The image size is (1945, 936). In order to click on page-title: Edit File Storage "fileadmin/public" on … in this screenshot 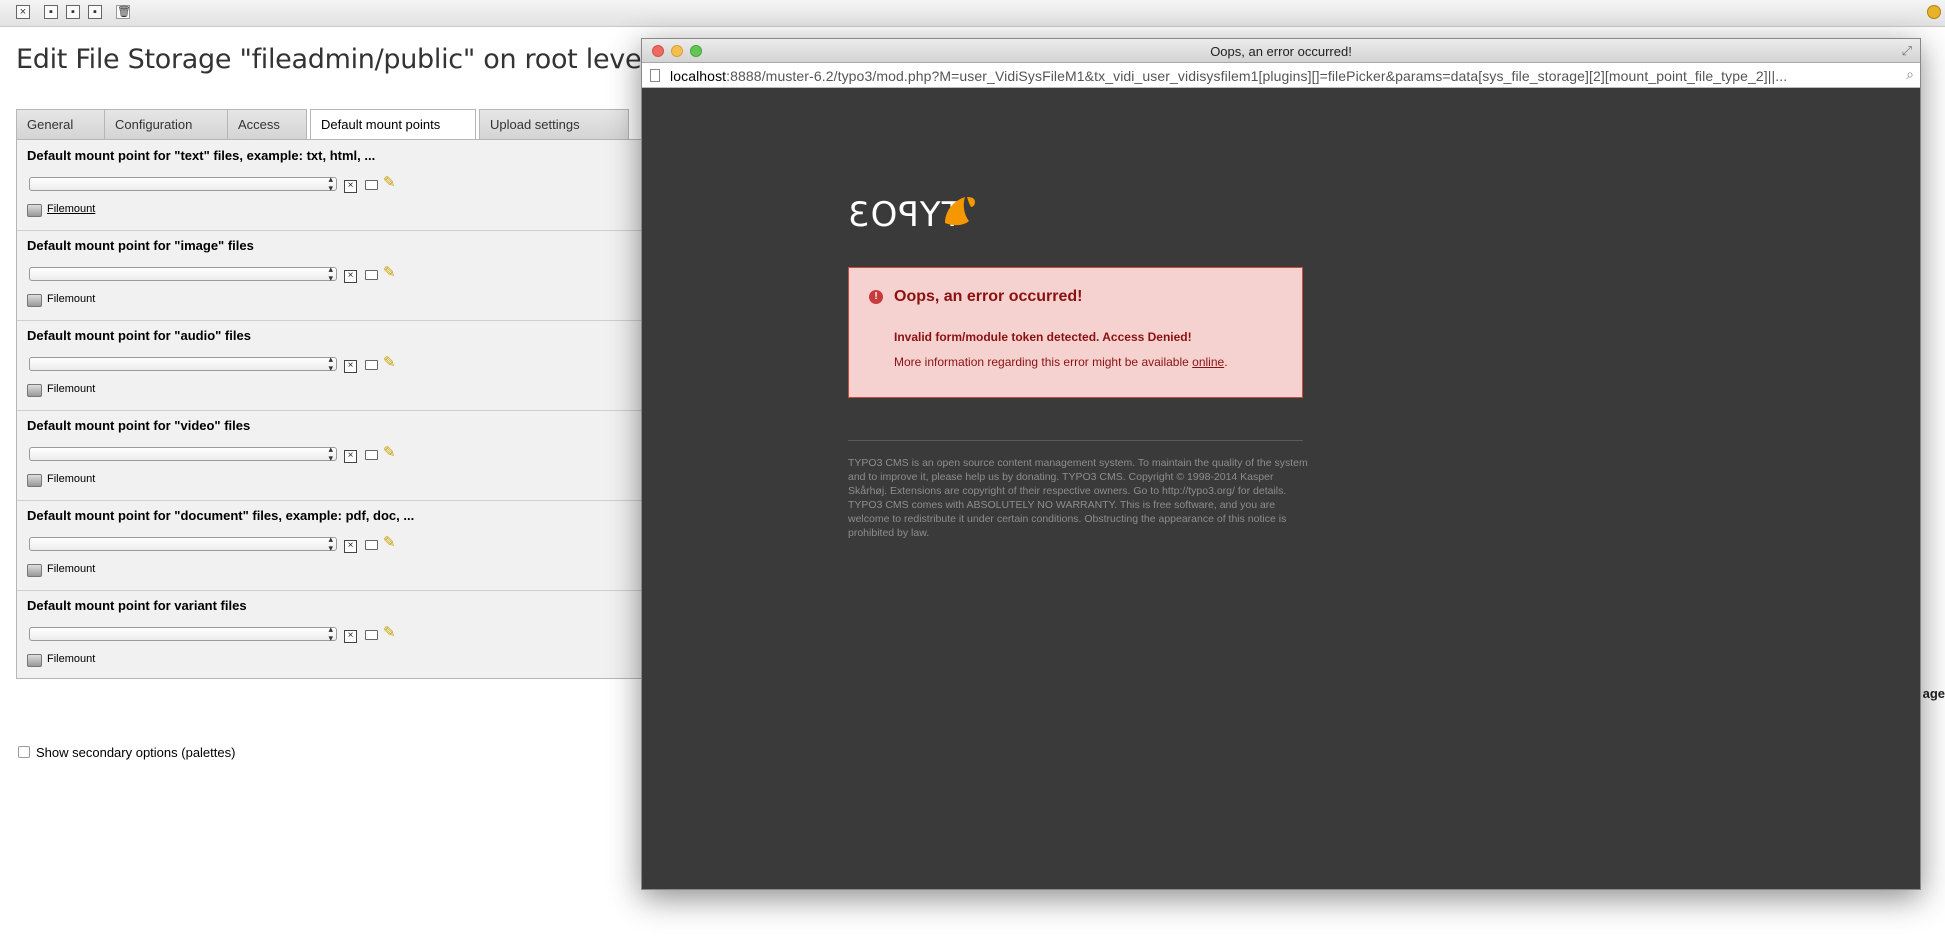, I will do `click(332, 59)`.